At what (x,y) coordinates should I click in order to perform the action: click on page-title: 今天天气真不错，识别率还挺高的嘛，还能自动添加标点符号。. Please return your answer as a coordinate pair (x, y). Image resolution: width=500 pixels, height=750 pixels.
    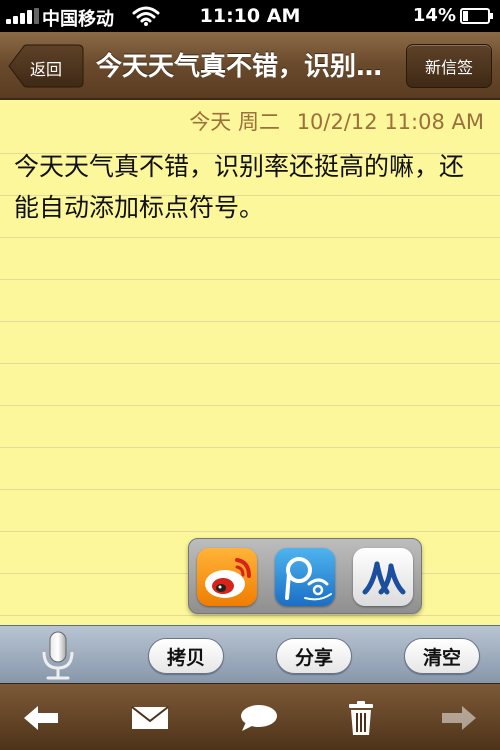
    Looking at the image, I should click on (241, 67).